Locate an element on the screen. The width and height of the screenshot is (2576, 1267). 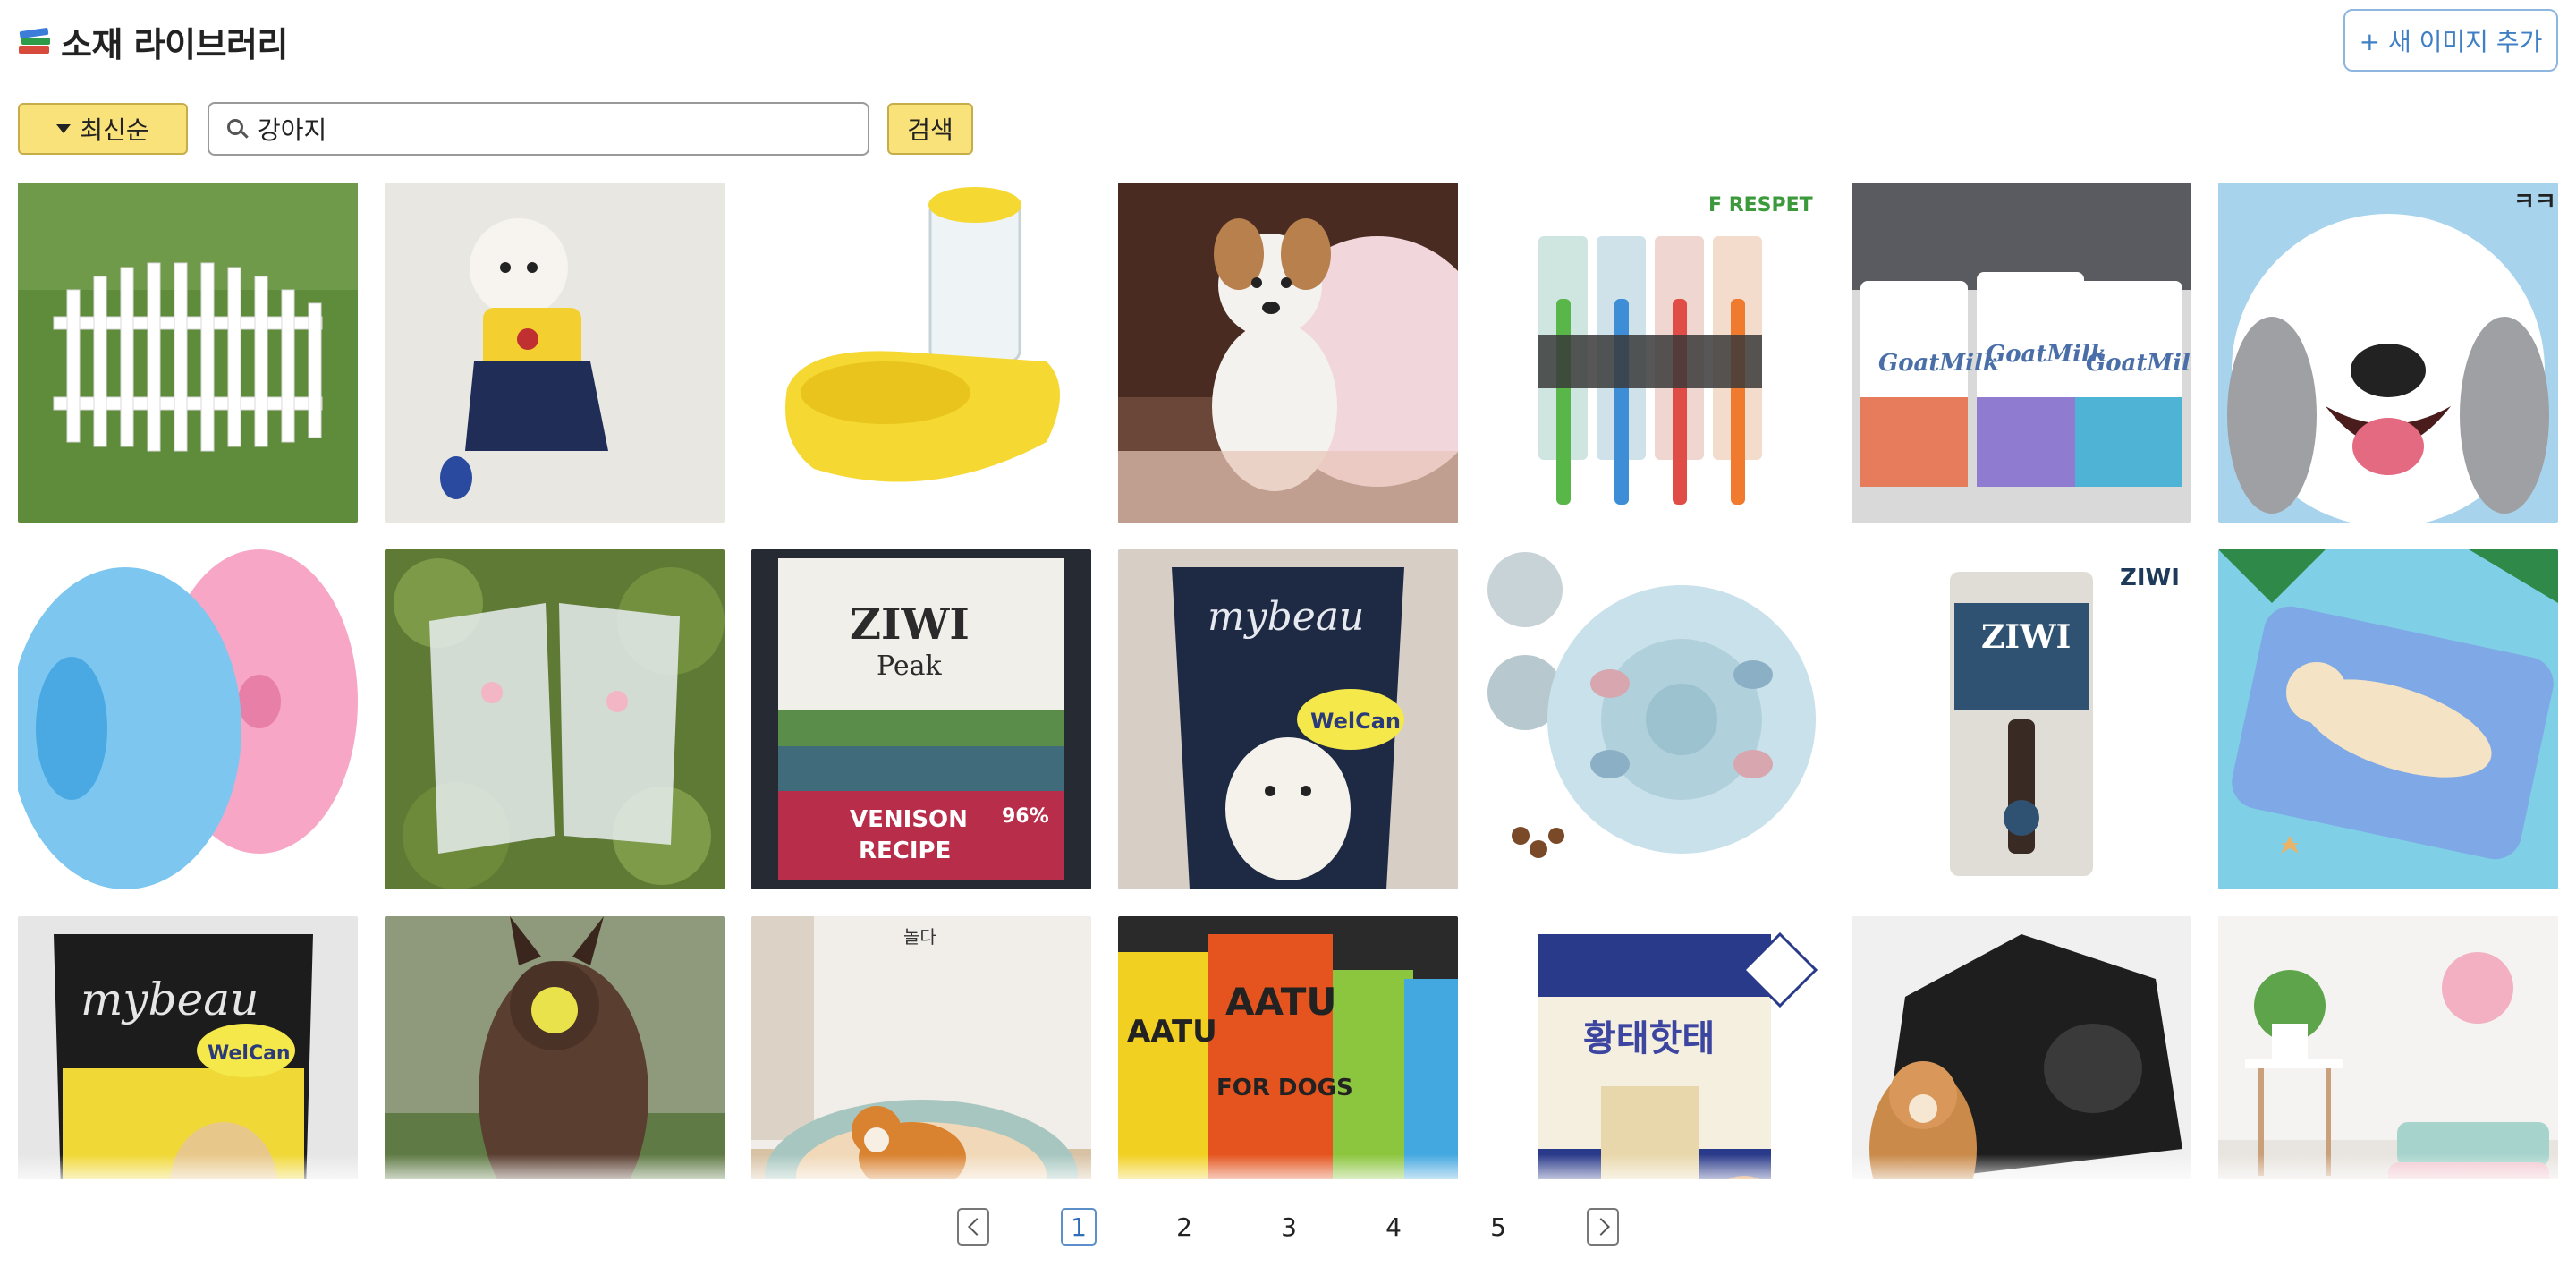
image-tile-fence is located at coordinates (188, 353).